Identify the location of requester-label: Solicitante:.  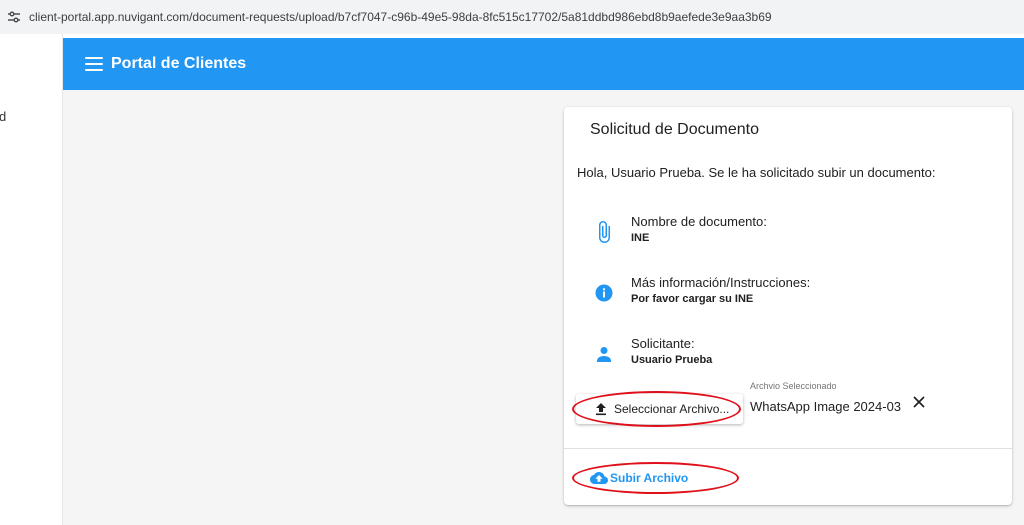
(663, 343).